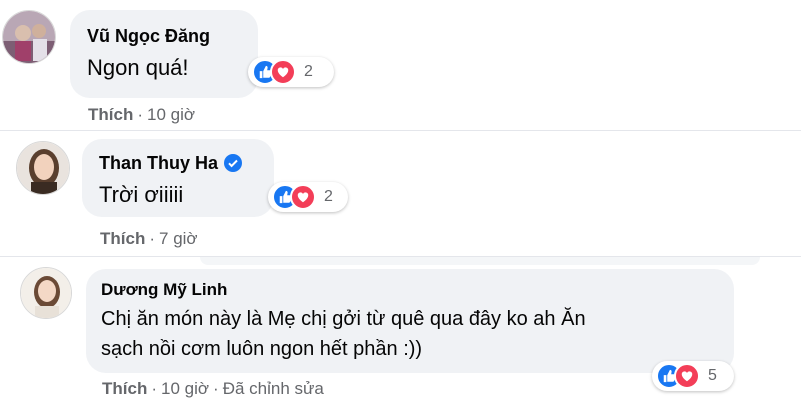 Image resolution: width=801 pixels, height=401 pixels. I want to click on comment-text: Ngon quá!, so click(138, 67).